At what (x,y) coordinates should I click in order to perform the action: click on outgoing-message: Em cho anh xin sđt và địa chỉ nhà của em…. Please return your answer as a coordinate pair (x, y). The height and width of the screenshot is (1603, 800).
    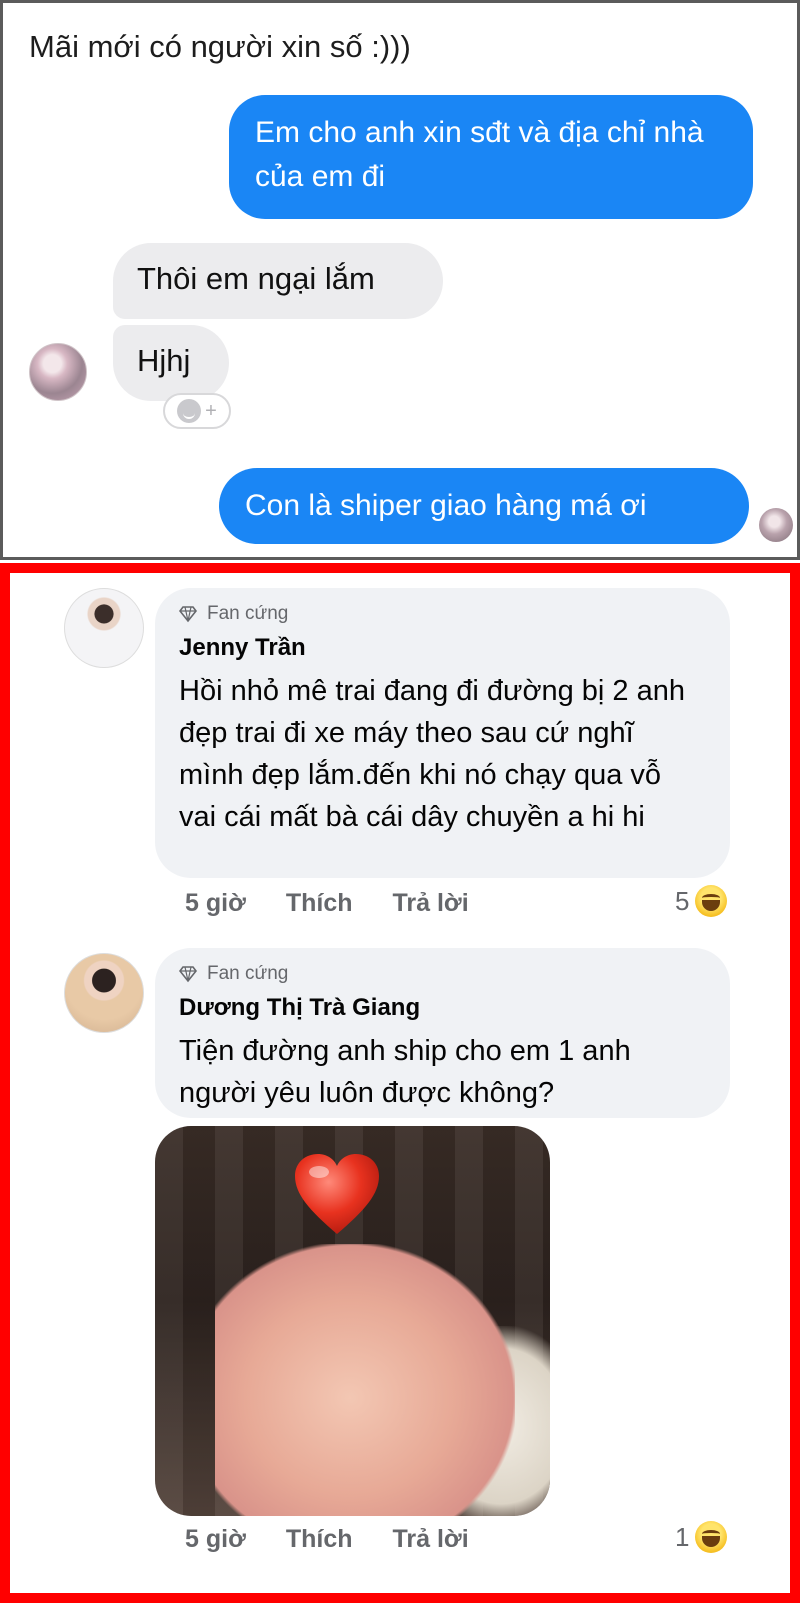
    Looking at the image, I should click on (491, 157).